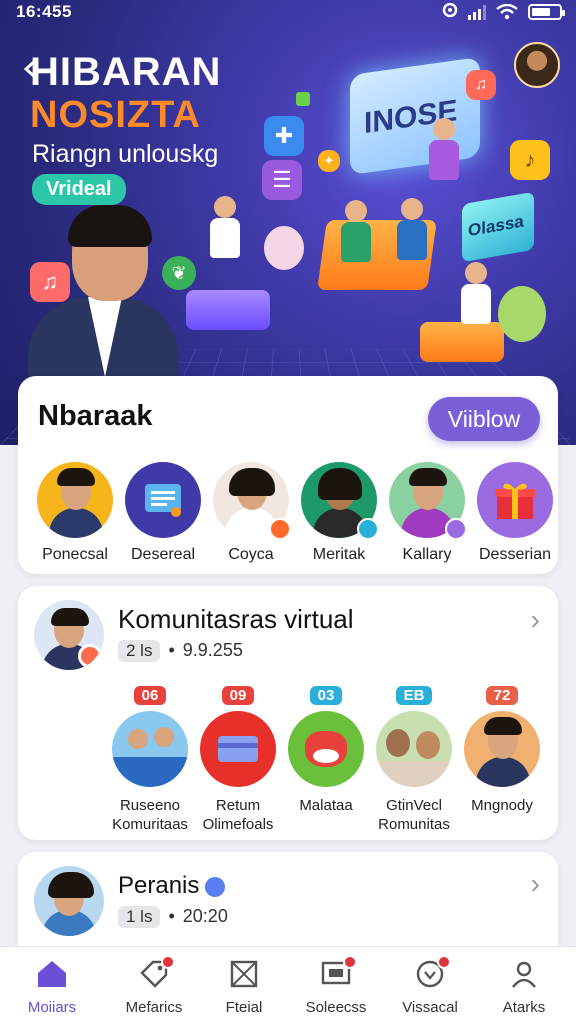  Describe the element at coordinates (244, 974) in the screenshot. I see `grid-icon` at that location.